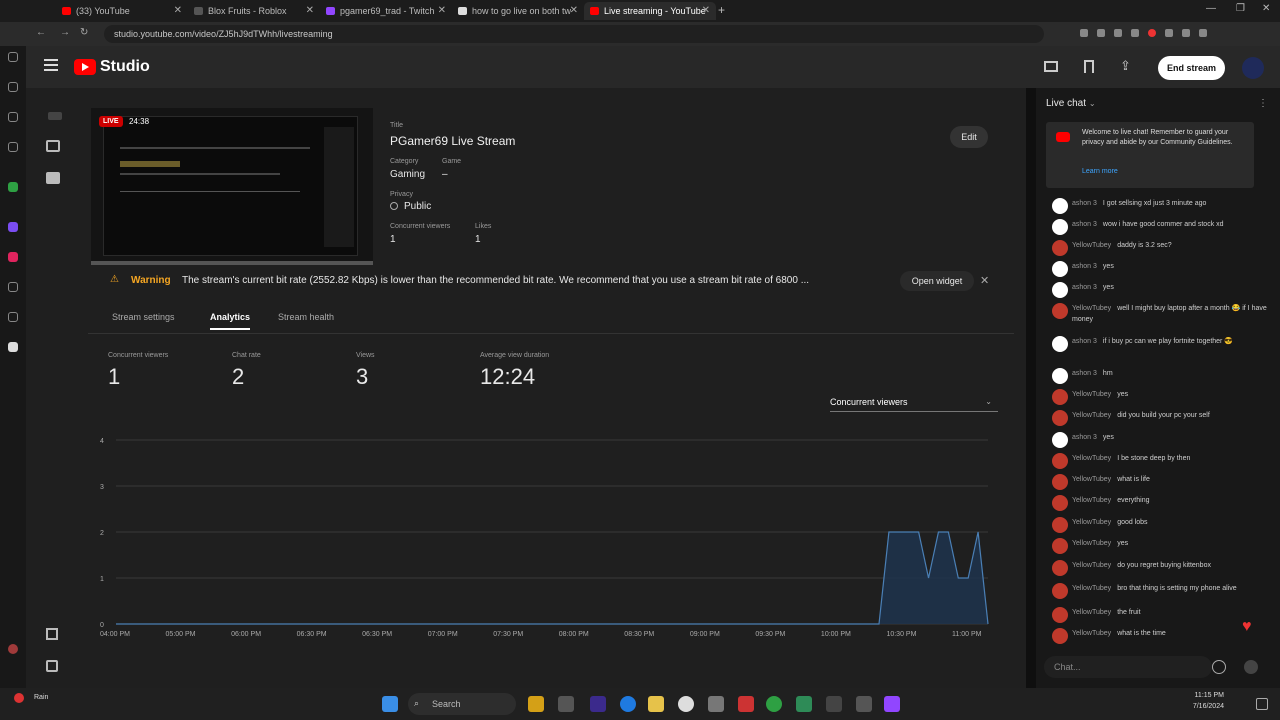  What do you see at coordinates (390, 704) in the screenshot?
I see `windows-start-icon` at bounding box center [390, 704].